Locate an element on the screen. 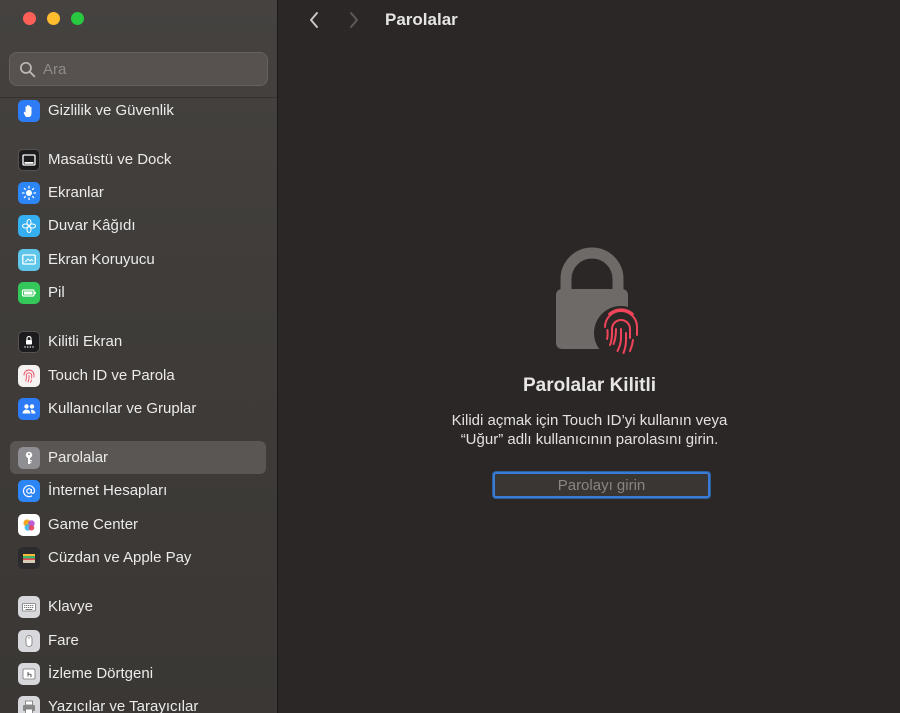 The width and height of the screenshot is (900, 713). sidebar-item-displays: Ekranlar is located at coordinates (138, 192).